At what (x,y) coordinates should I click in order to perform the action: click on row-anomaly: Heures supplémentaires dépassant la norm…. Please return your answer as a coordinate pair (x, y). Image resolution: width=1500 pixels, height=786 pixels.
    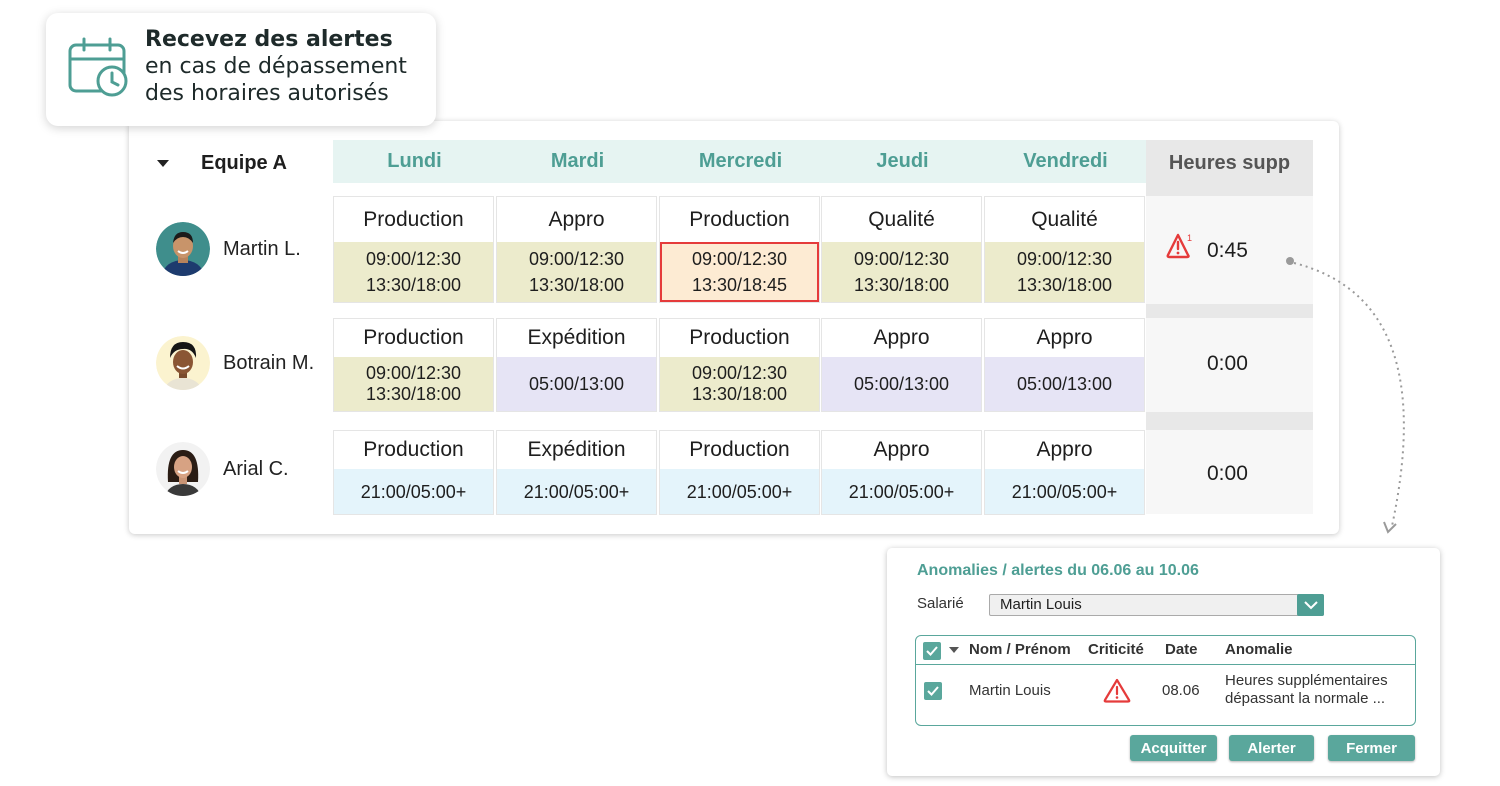
    Looking at the image, I should click on (1306, 689).